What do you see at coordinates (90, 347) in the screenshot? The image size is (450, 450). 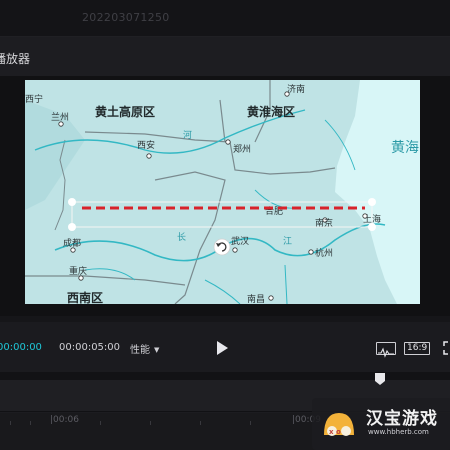 I see `total-time: 00:00:05:00` at bounding box center [90, 347].